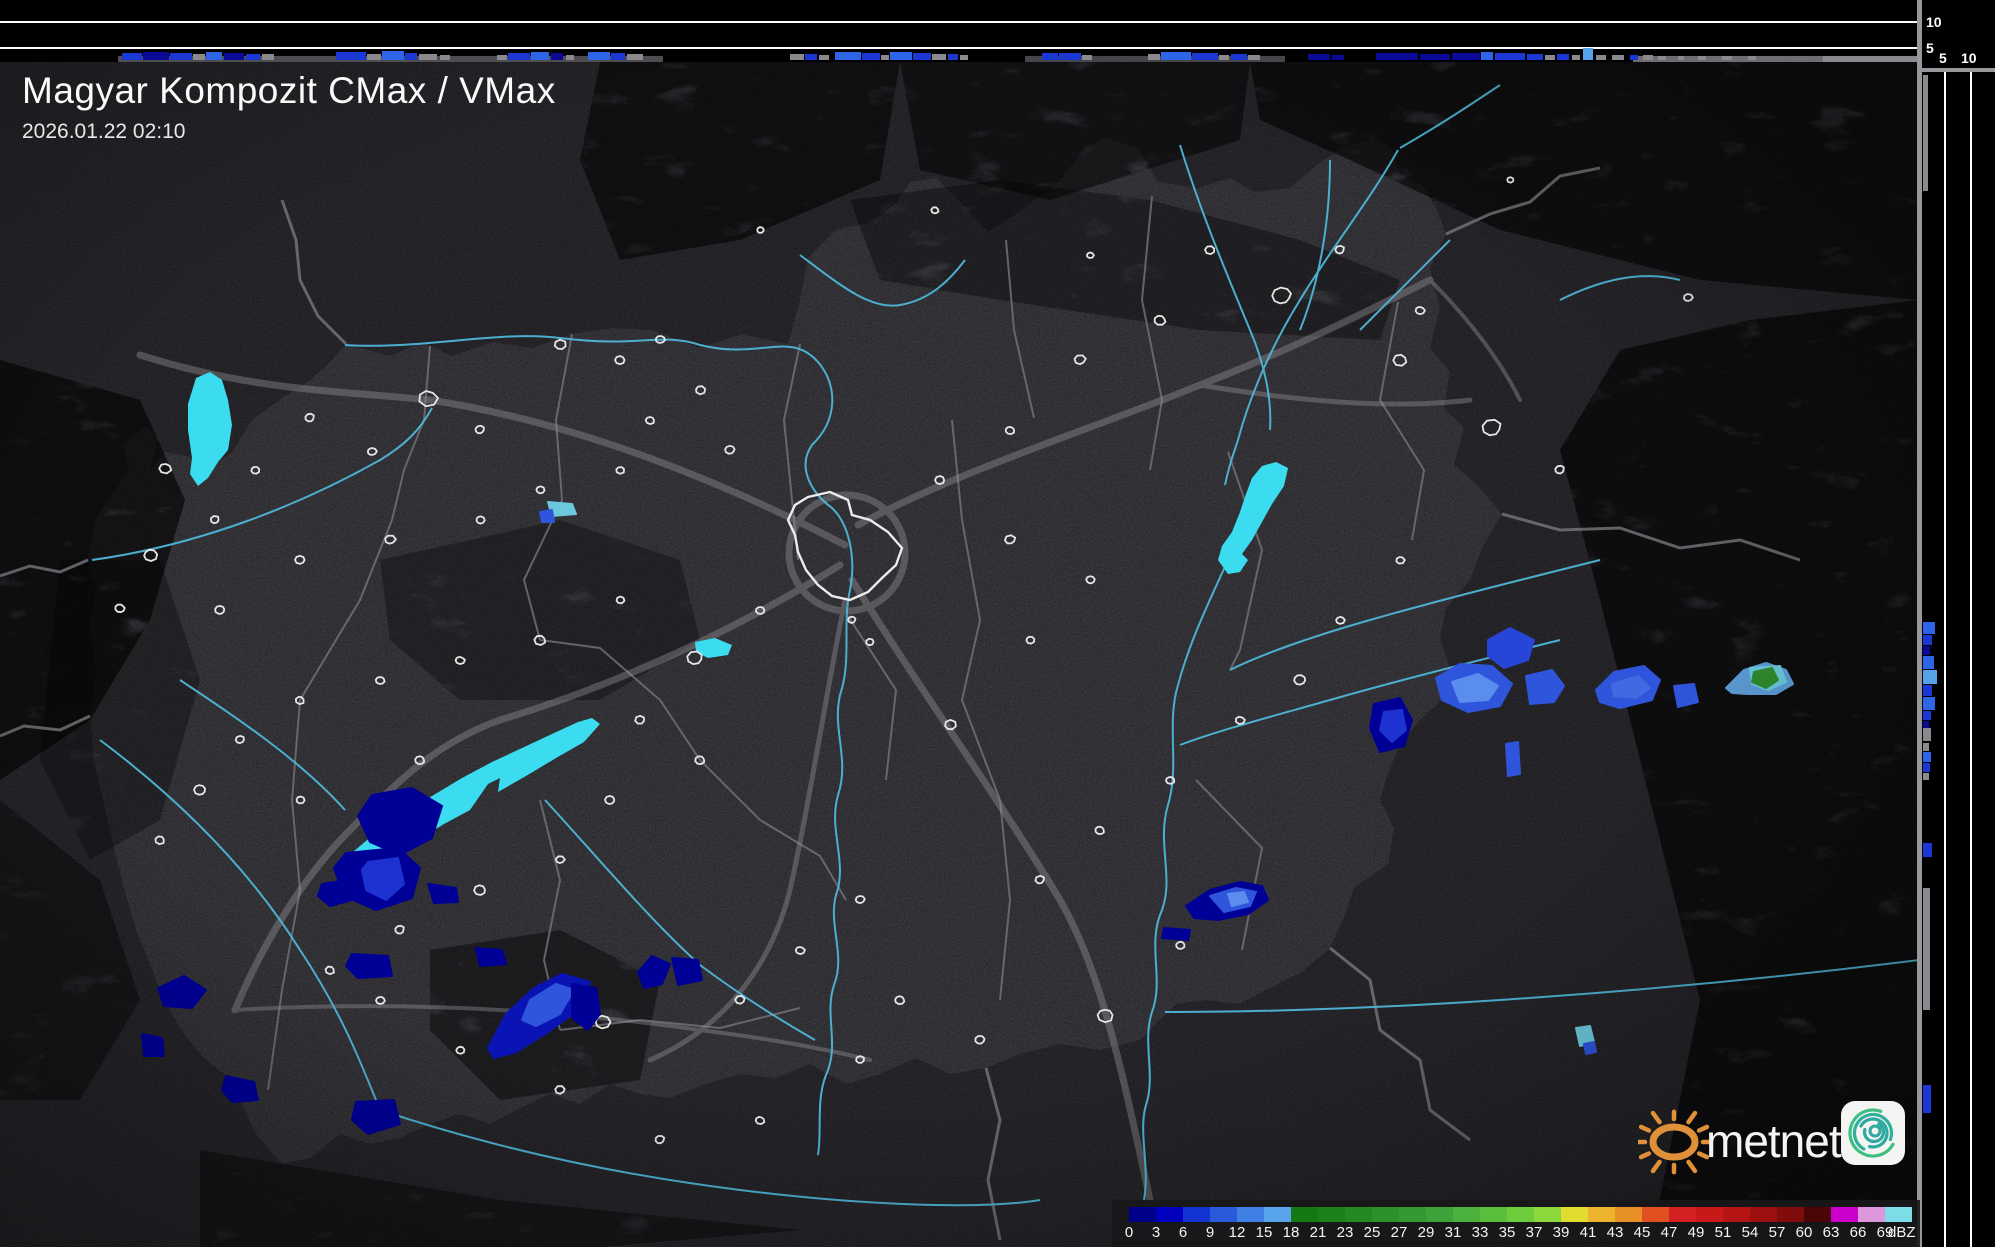  What do you see at coordinates (1930, 48) in the screenshot?
I see `top-axis-tick: 5` at bounding box center [1930, 48].